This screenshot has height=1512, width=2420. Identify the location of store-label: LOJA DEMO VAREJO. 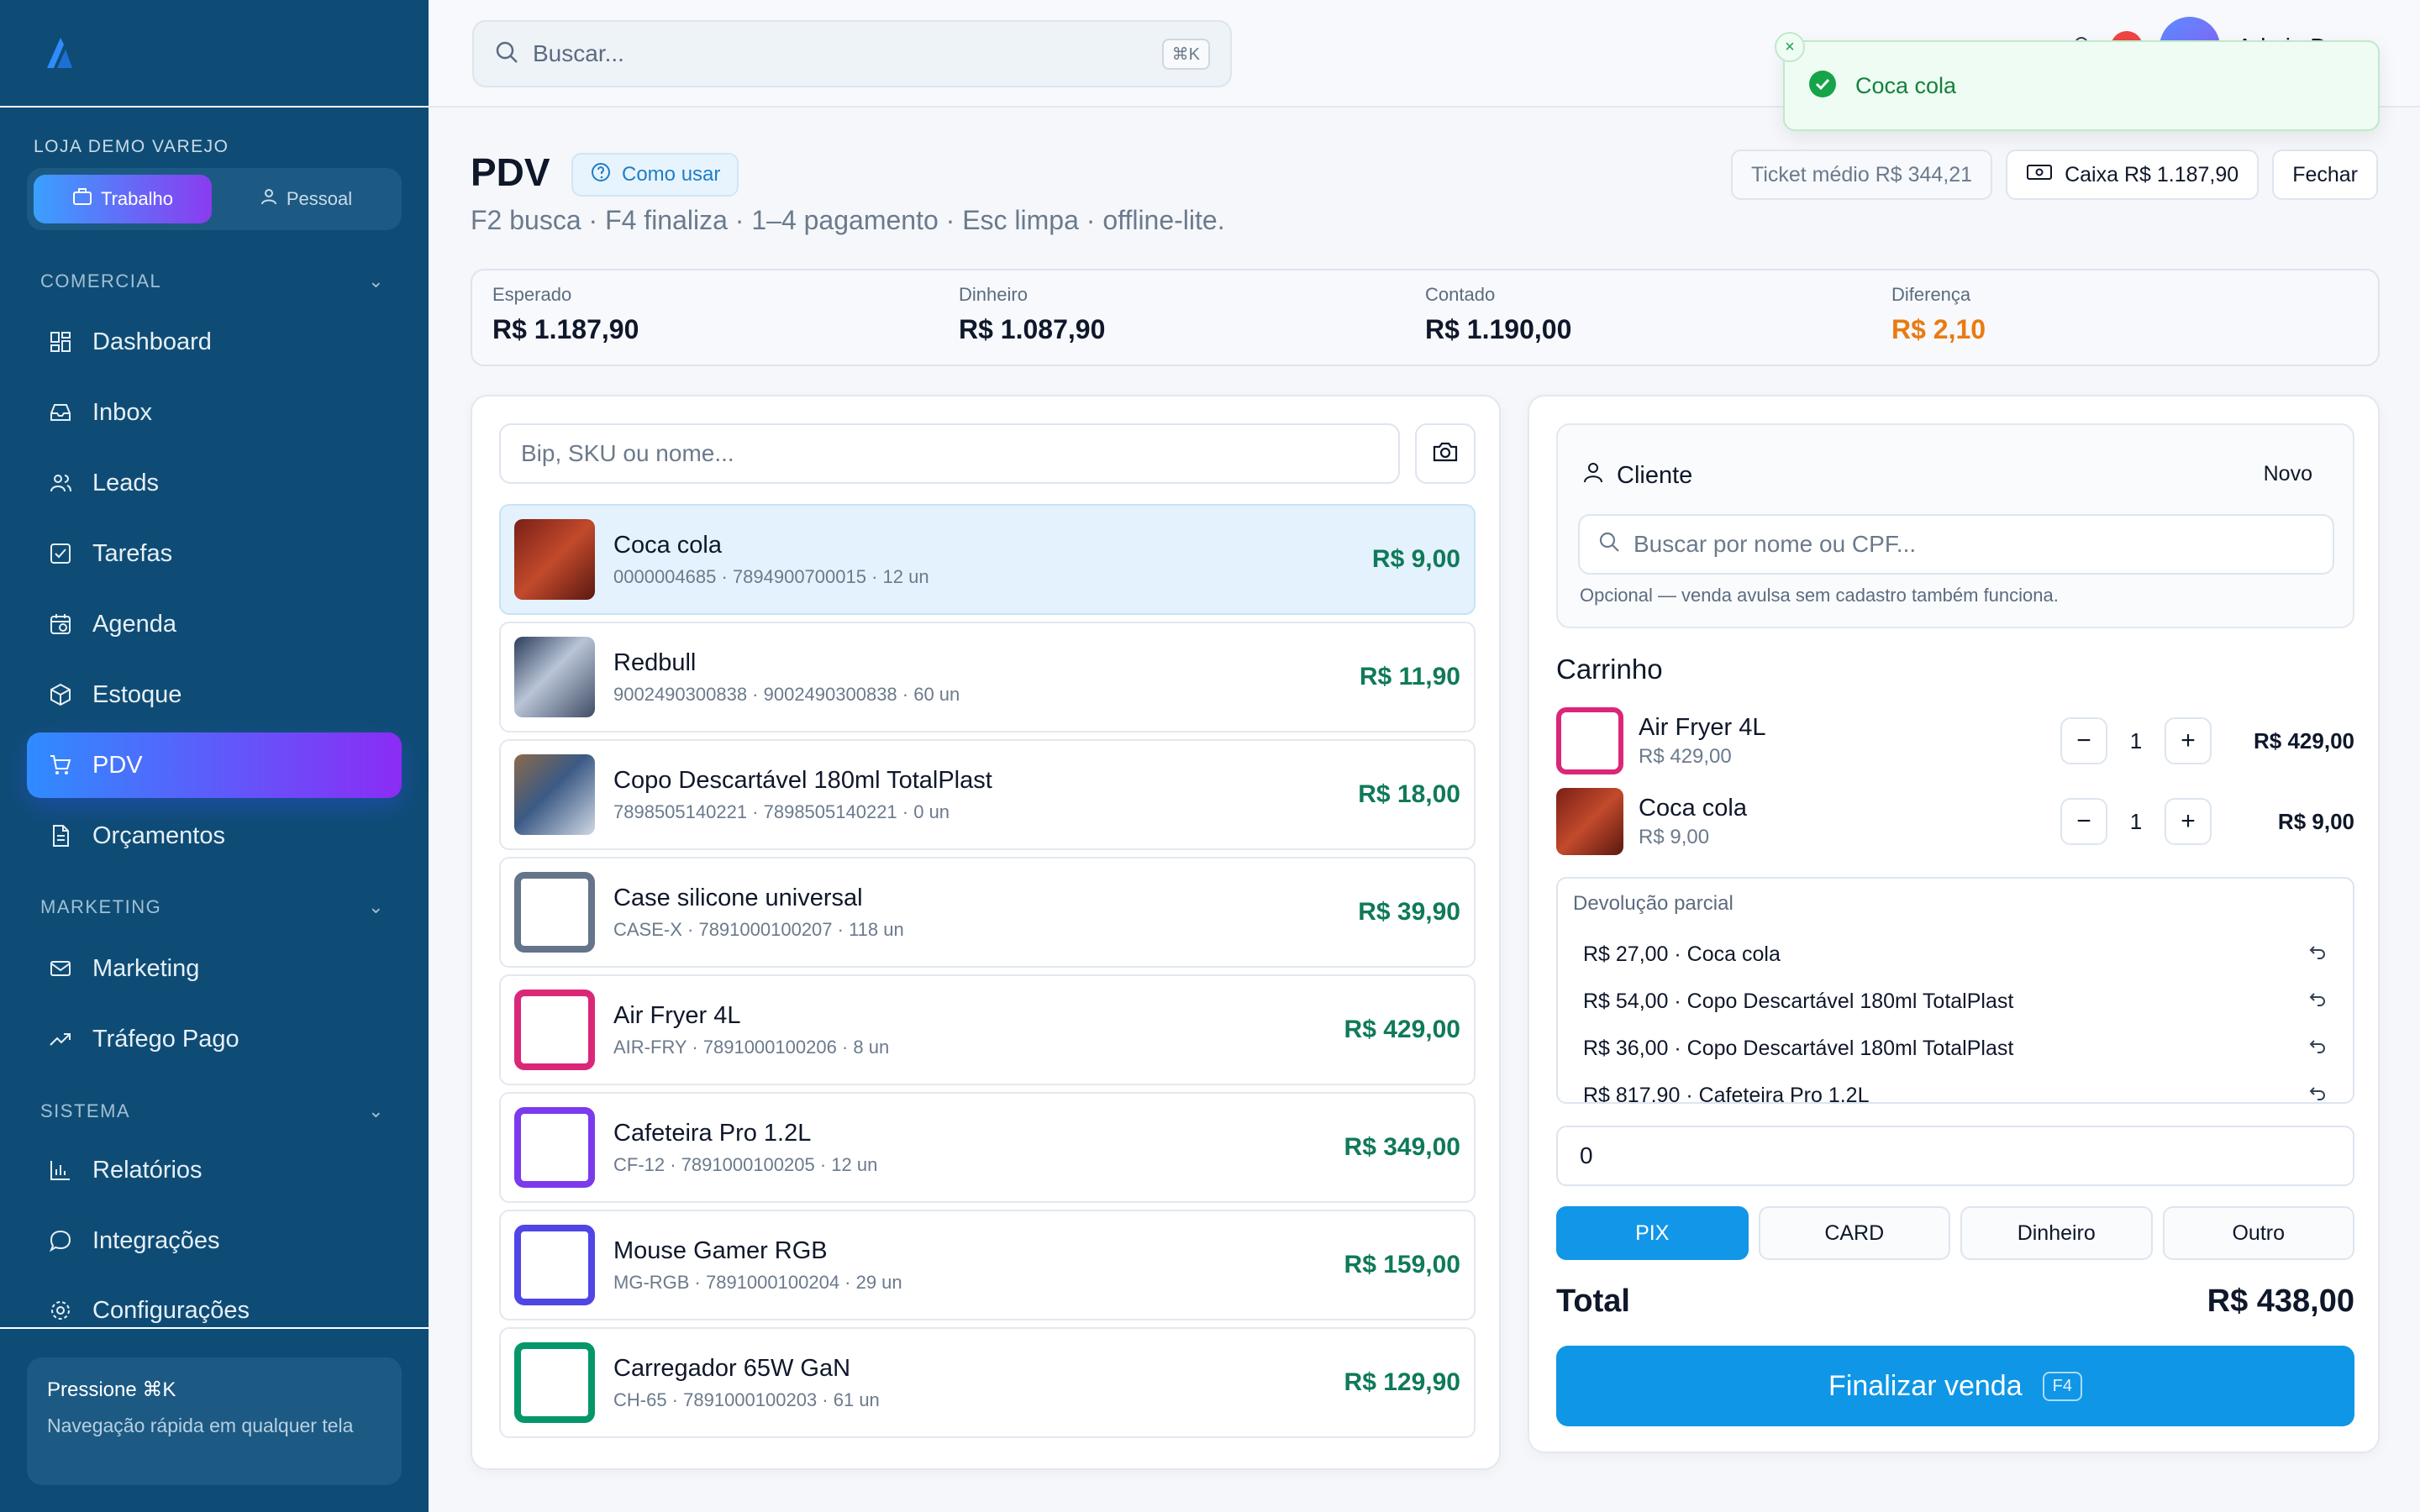
(131, 146).